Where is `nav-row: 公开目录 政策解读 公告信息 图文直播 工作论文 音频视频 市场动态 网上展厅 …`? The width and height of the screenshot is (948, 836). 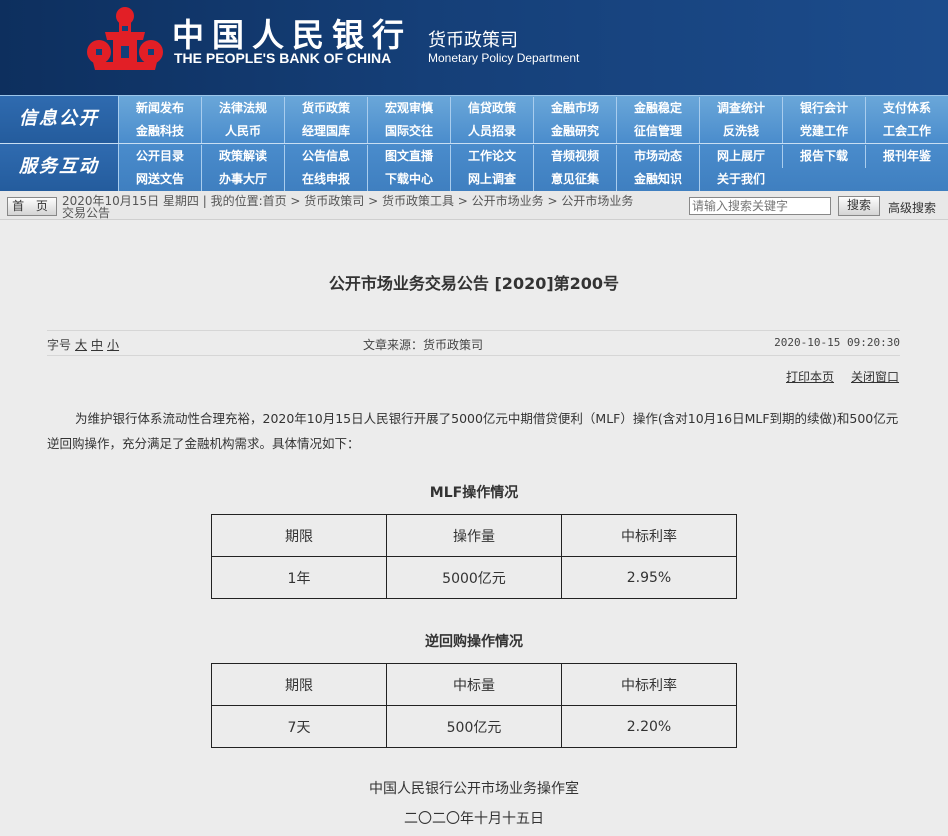 nav-row: 公开目录 政策解读 公告信息 图文直播 工作论文 音频视频 市场动态 网上展厅 … is located at coordinates (533, 156).